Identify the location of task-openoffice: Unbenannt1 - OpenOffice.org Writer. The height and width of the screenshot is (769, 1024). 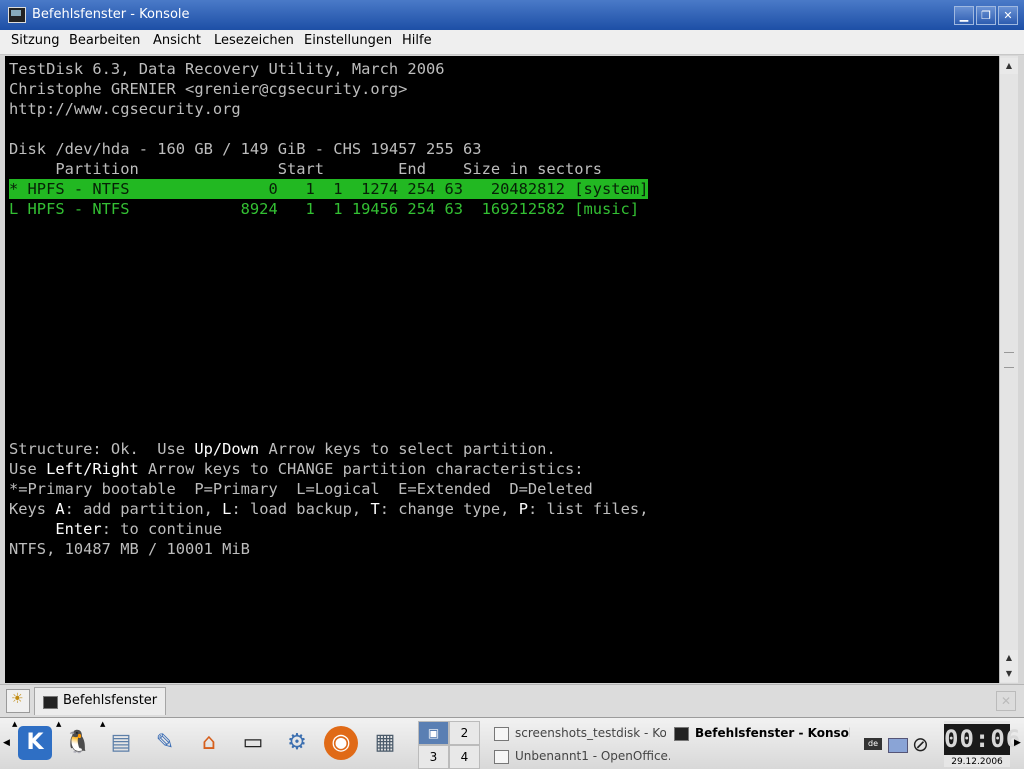
(582, 756).